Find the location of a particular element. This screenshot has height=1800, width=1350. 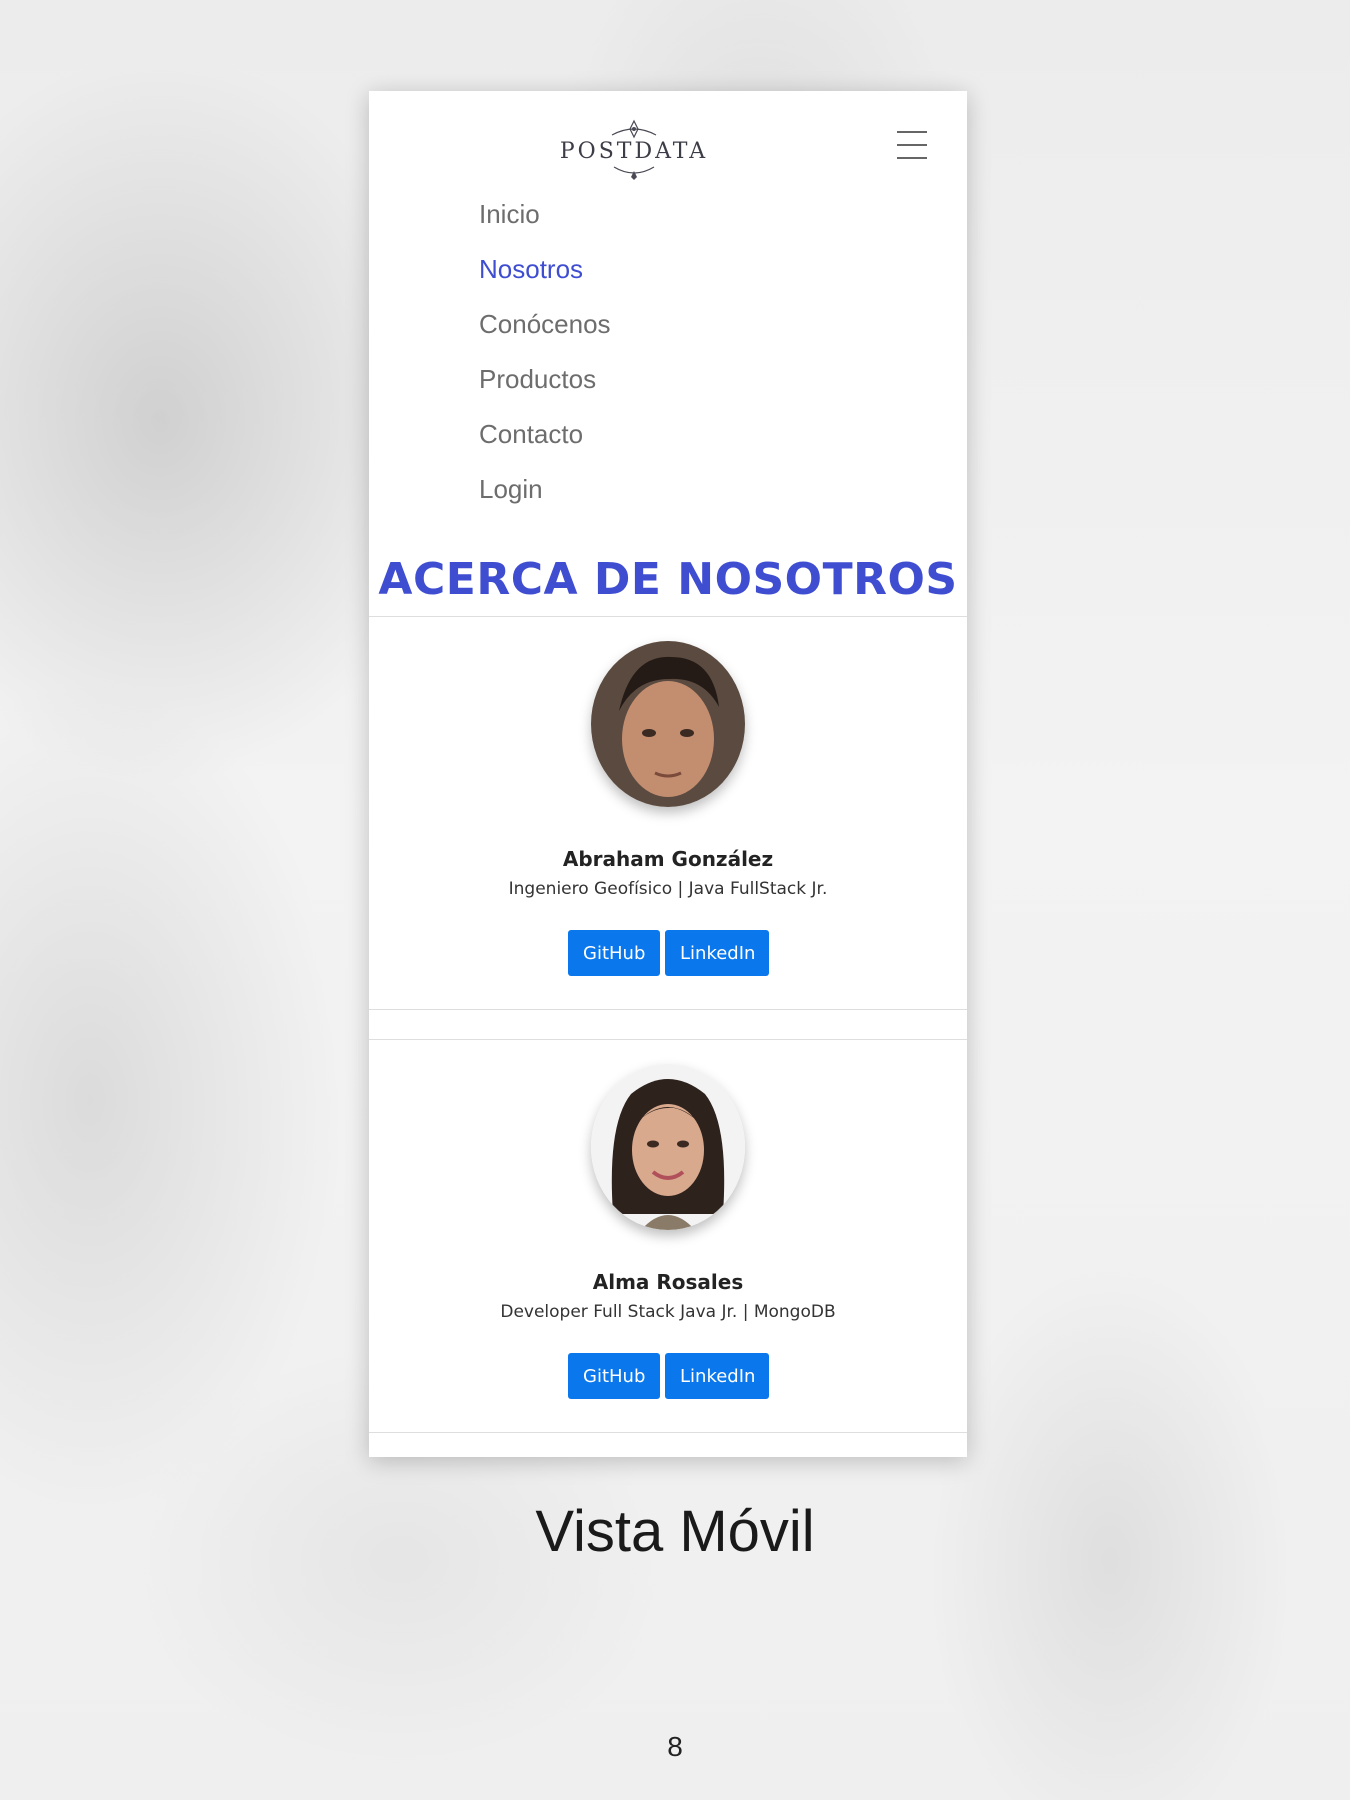

navbar: POSTDATA is located at coordinates (668, 151).